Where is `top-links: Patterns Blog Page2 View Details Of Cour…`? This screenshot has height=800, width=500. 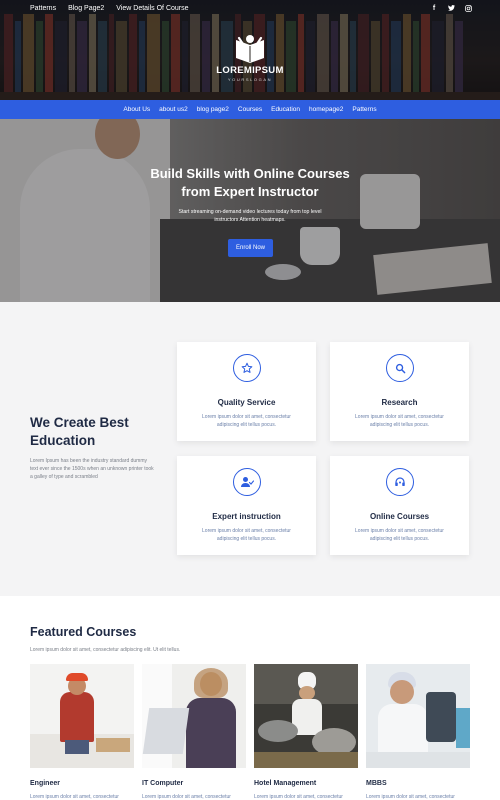
top-links: Patterns Blog Page2 View Details Of Cour… is located at coordinates (109, 9).